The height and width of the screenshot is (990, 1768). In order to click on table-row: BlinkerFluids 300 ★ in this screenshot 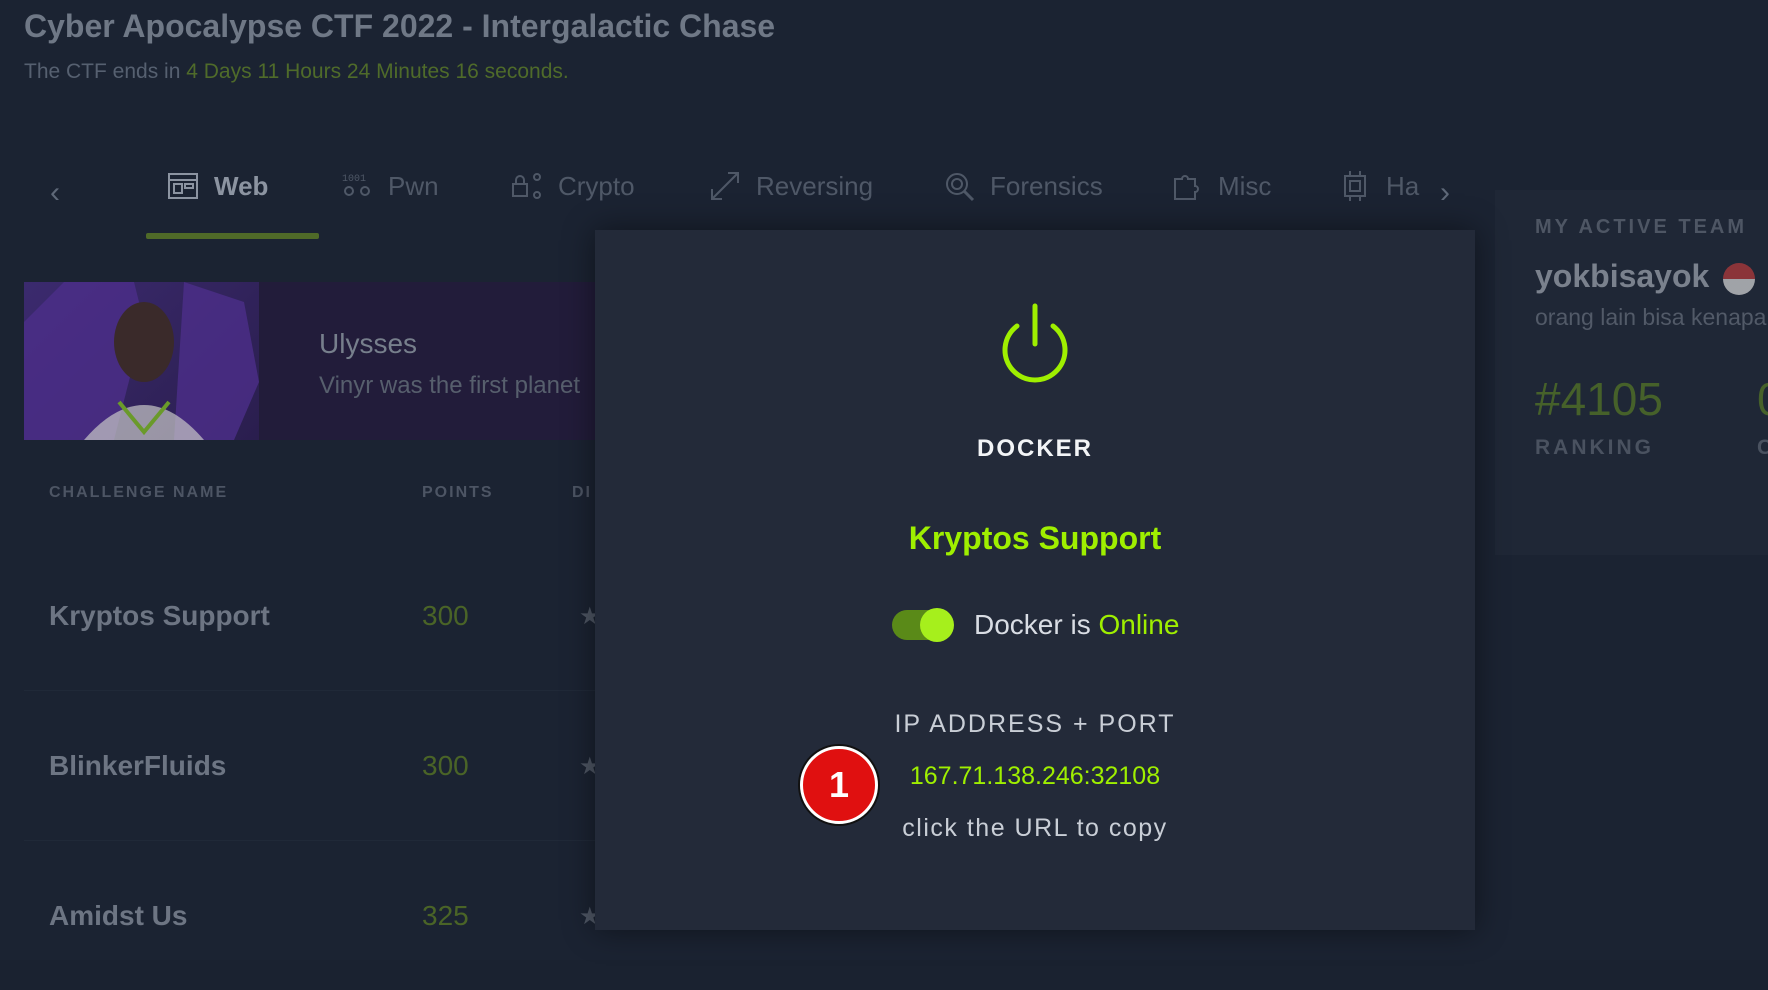, I will do `click(314, 765)`.